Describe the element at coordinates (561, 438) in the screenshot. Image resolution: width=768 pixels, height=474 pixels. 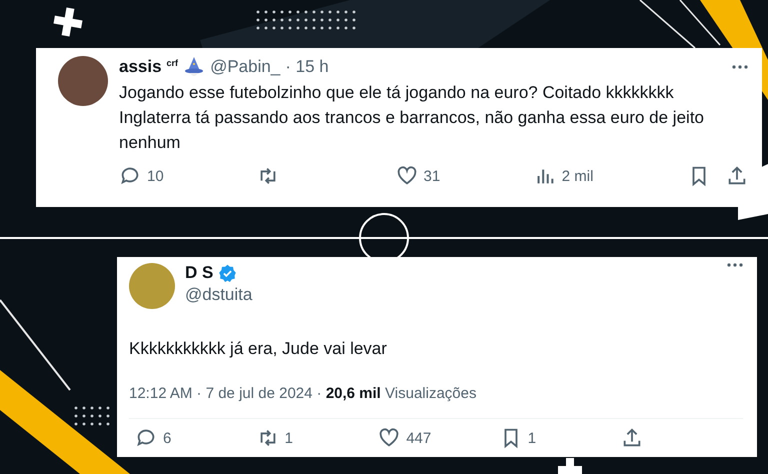
I see `bookmark-button: 1` at that location.